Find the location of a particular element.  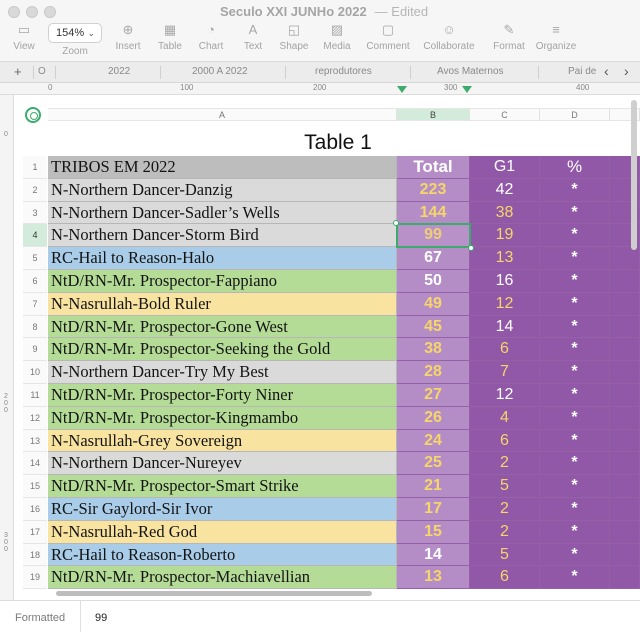

sheet-tab-avos-maternos: Avos Maternos is located at coordinates (470, 71).